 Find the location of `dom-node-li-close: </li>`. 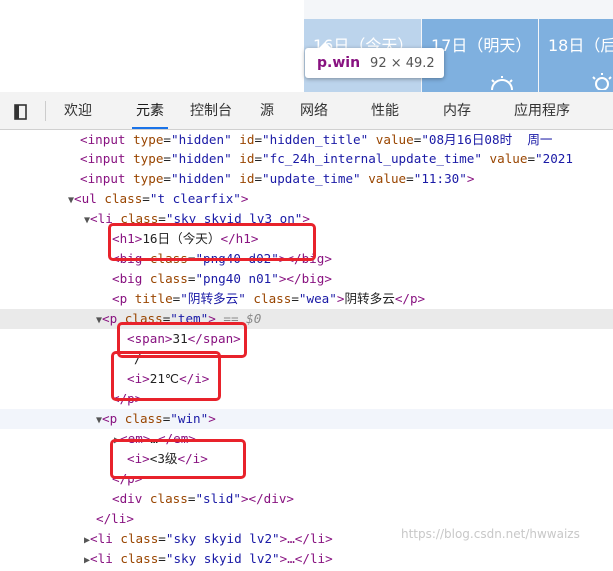

dom-node-li-close: </li> is located at coordinates (306, 519).